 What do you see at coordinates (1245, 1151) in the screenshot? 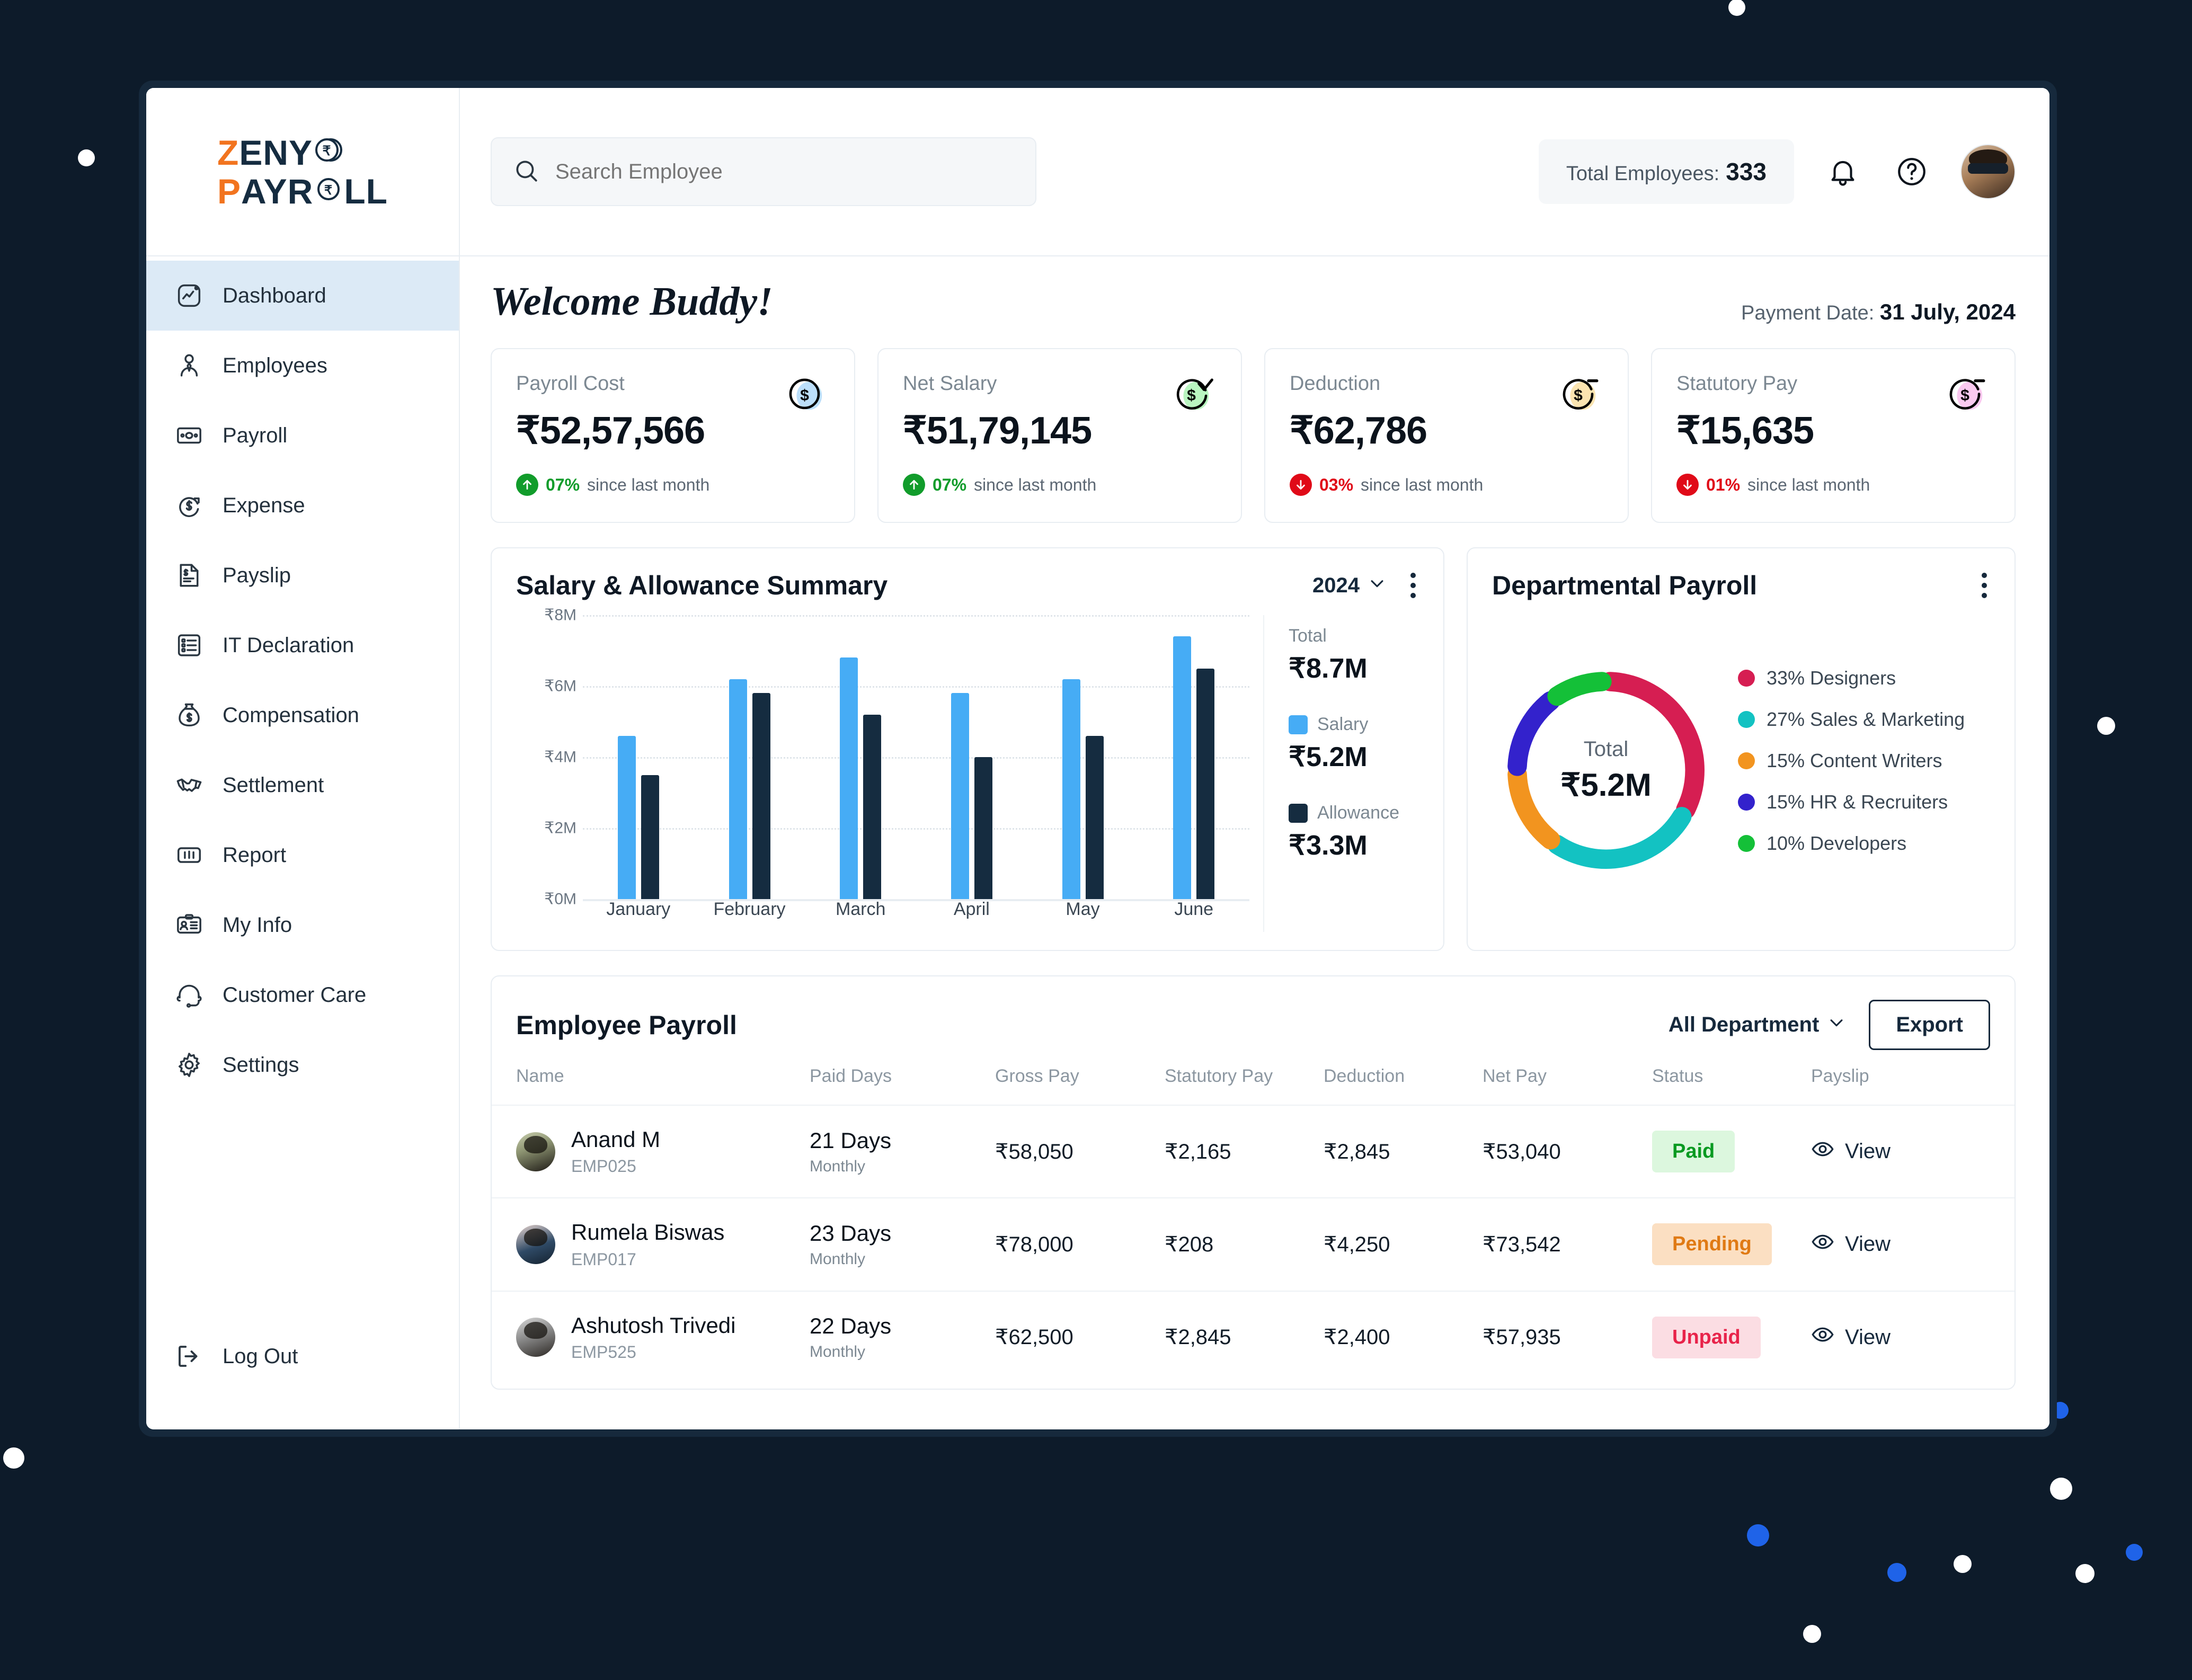
I see `cell-statutory-pay: ₹2,165` at bounding box center [1245, 1151].